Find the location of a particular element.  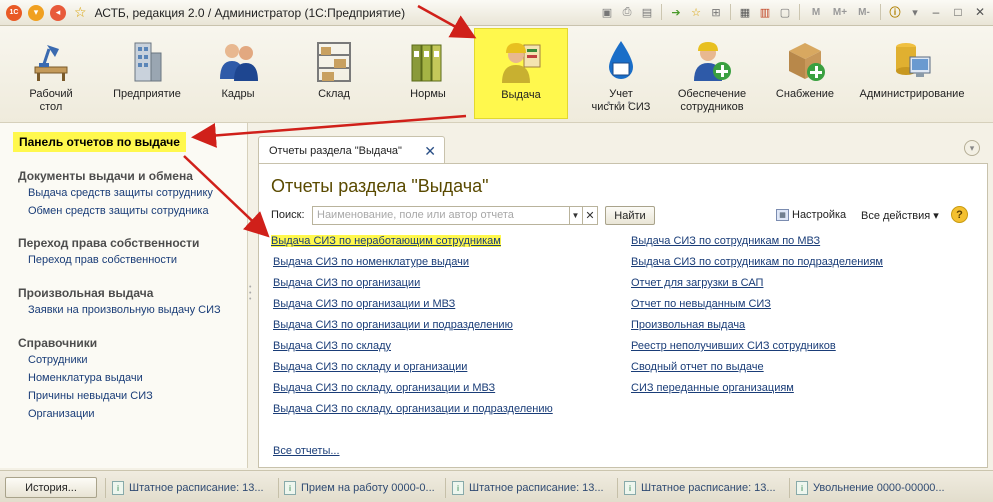

desk-lamp-icon is located at coordinates (51, 61).